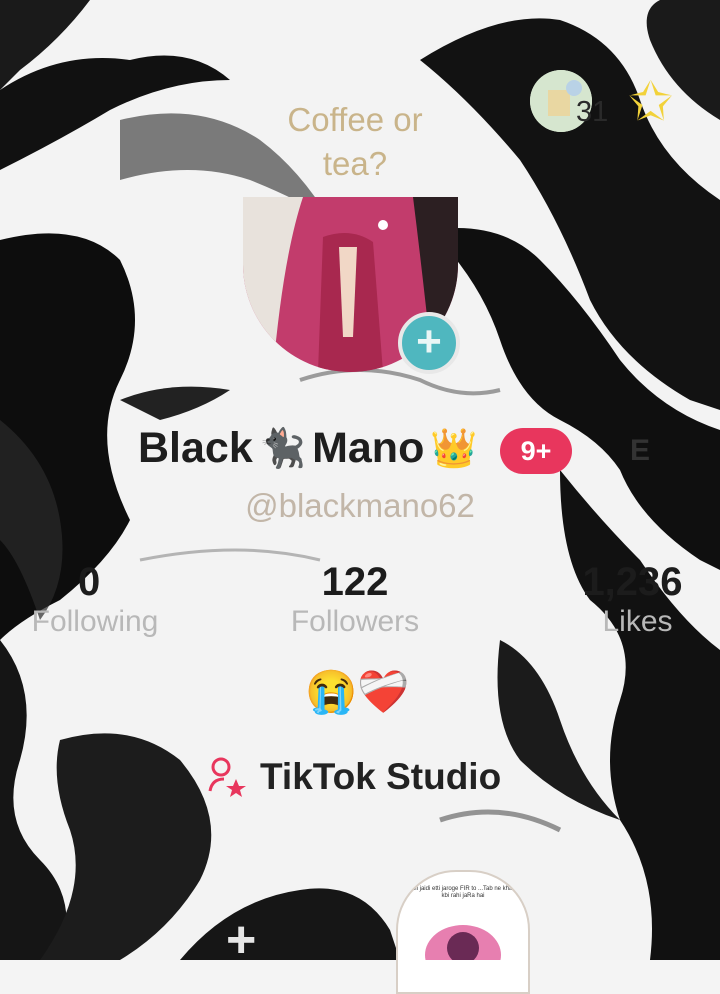 The image size is (720, 994). I want to click on notification-badge: 9+, so click(536, 451).